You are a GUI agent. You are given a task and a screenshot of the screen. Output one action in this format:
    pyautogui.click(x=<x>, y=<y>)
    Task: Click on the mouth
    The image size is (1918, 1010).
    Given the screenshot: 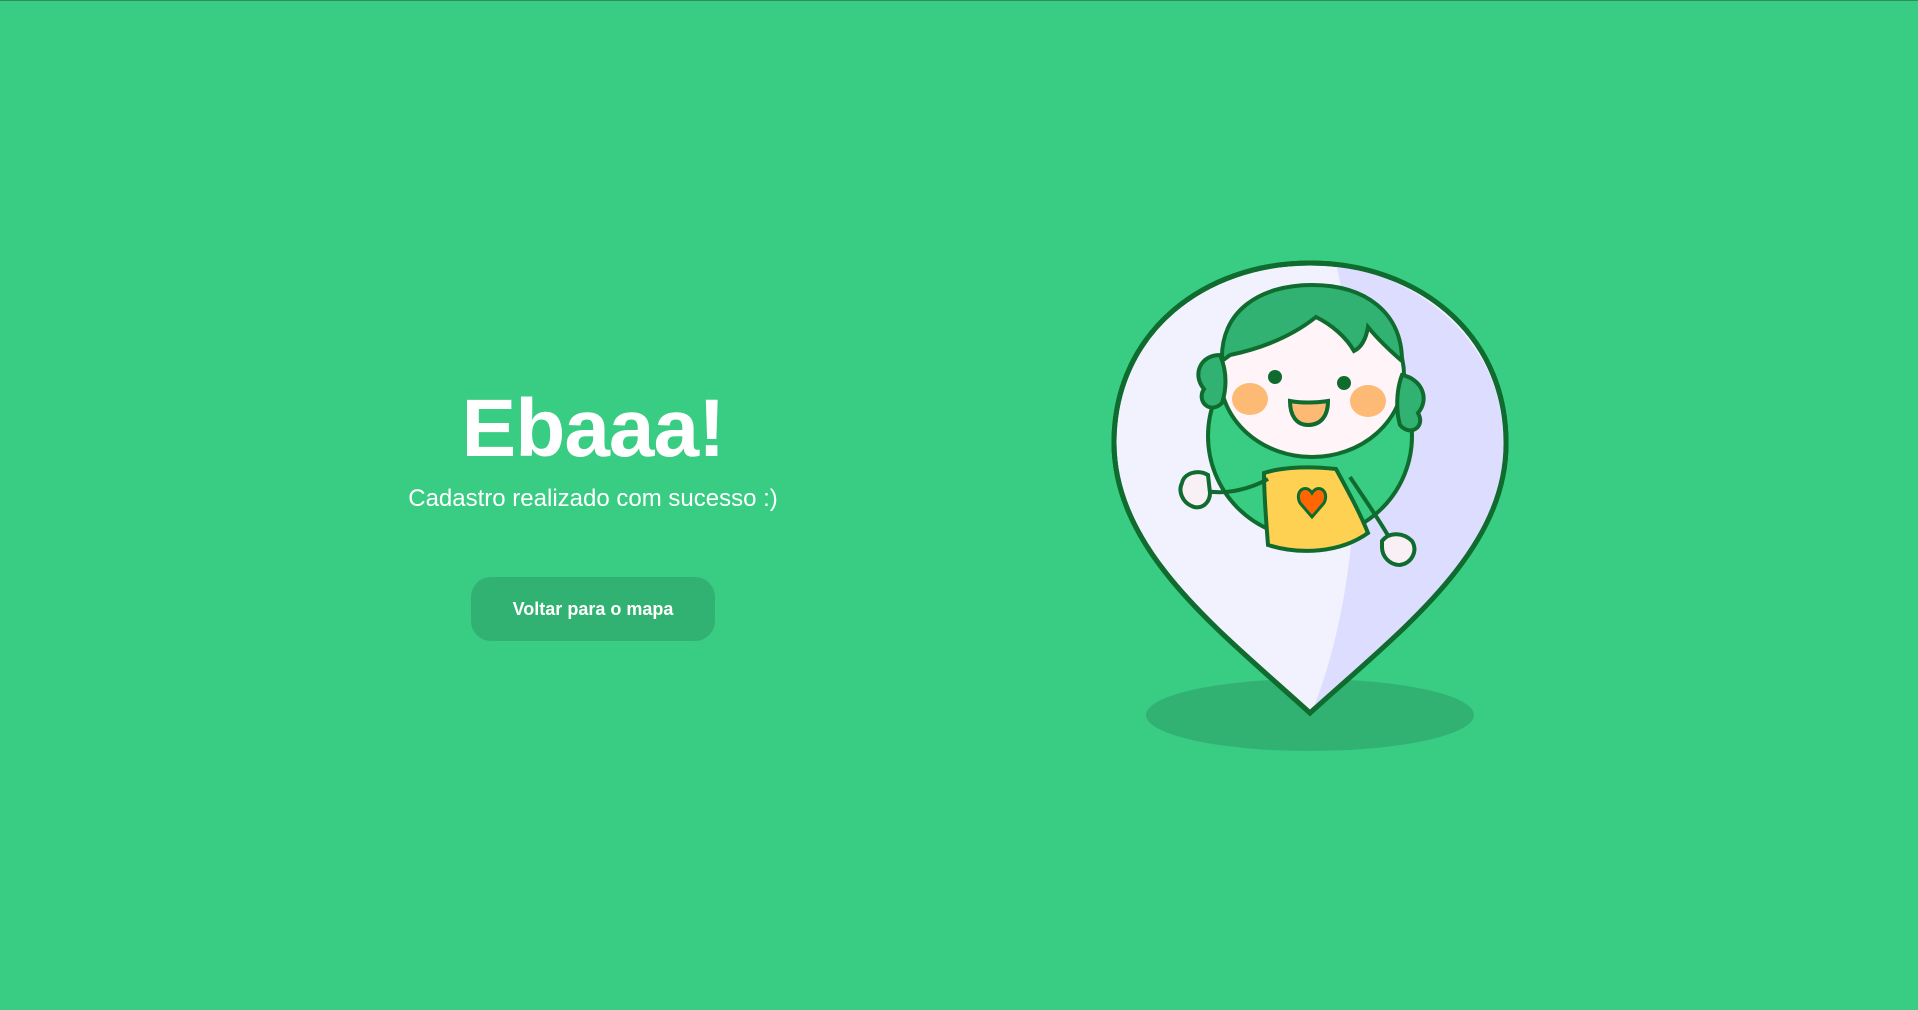 What is the action you would take?
    pyautogui.click(x=1309, y=413)
    